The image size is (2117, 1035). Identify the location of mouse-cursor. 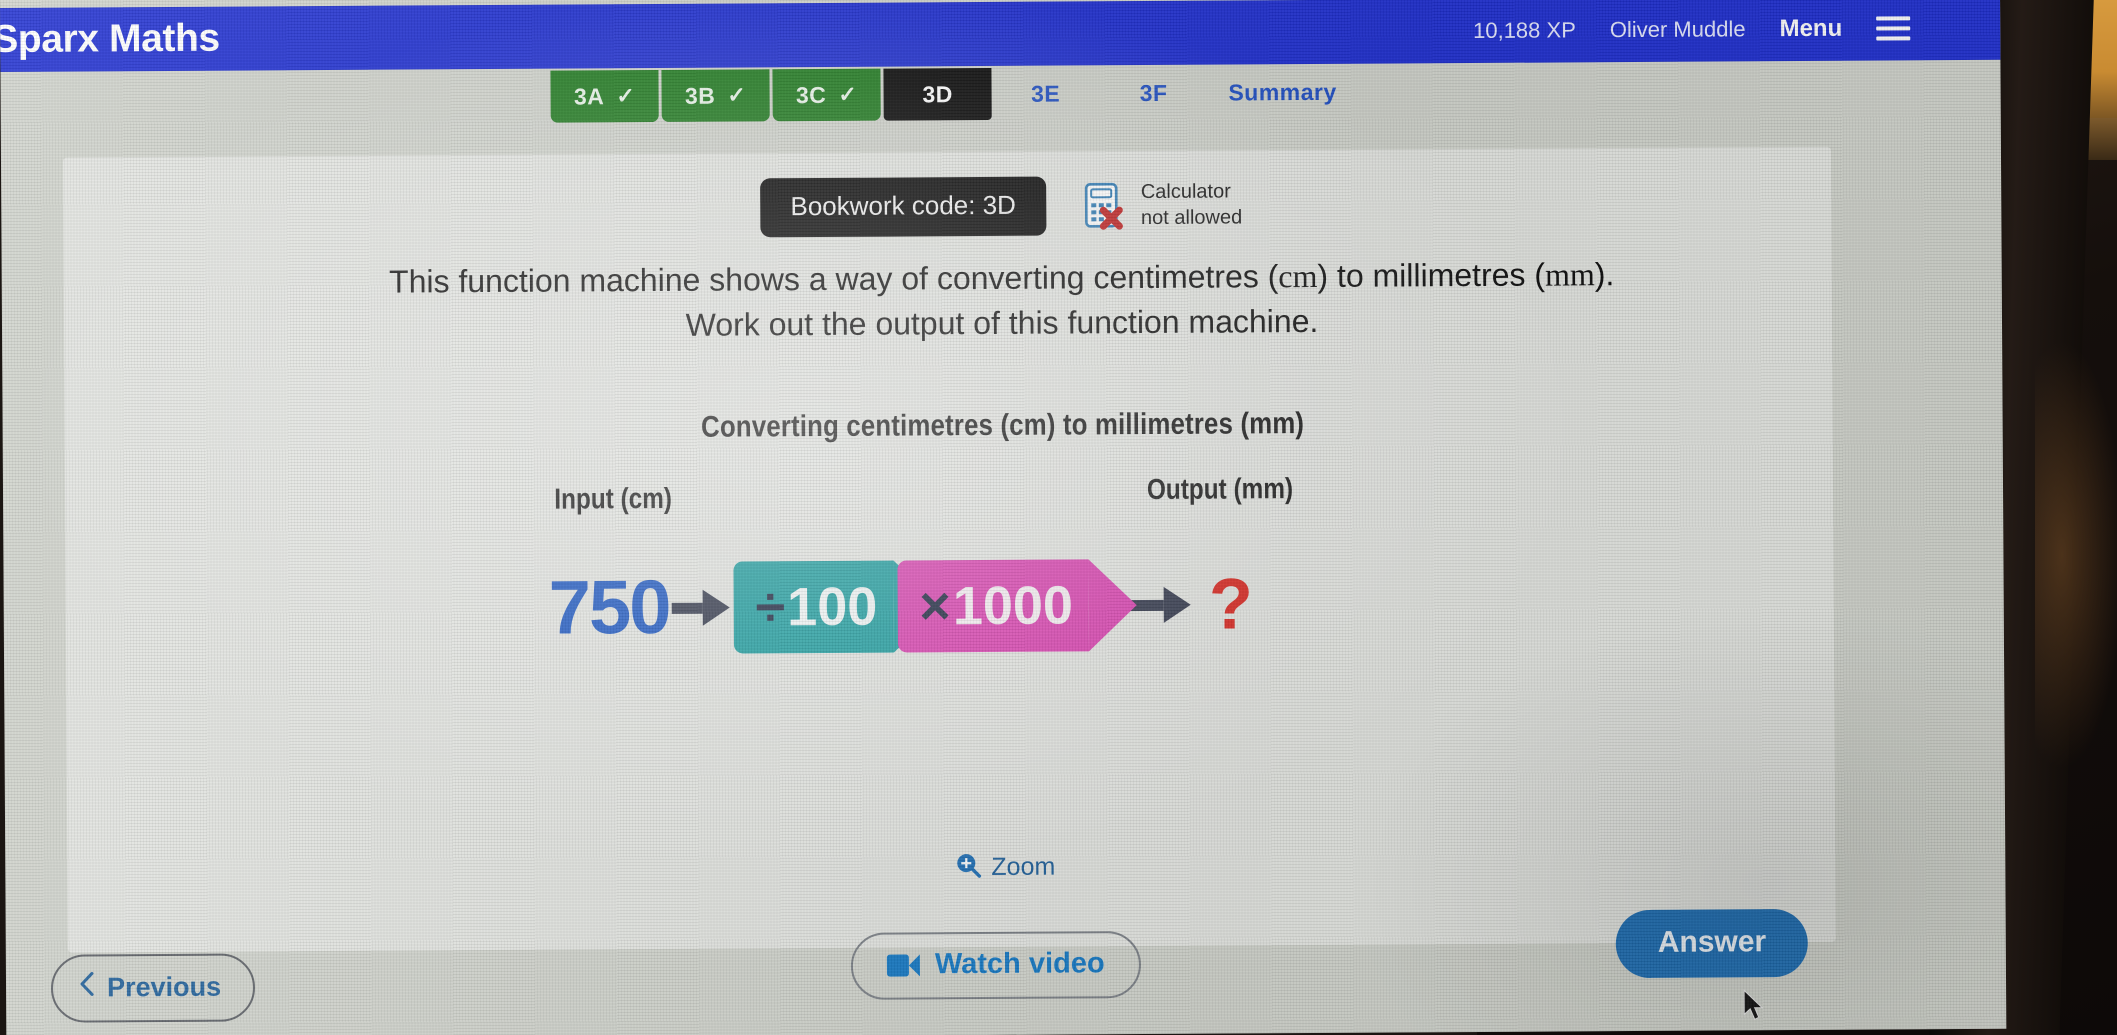
(1756, 1009).